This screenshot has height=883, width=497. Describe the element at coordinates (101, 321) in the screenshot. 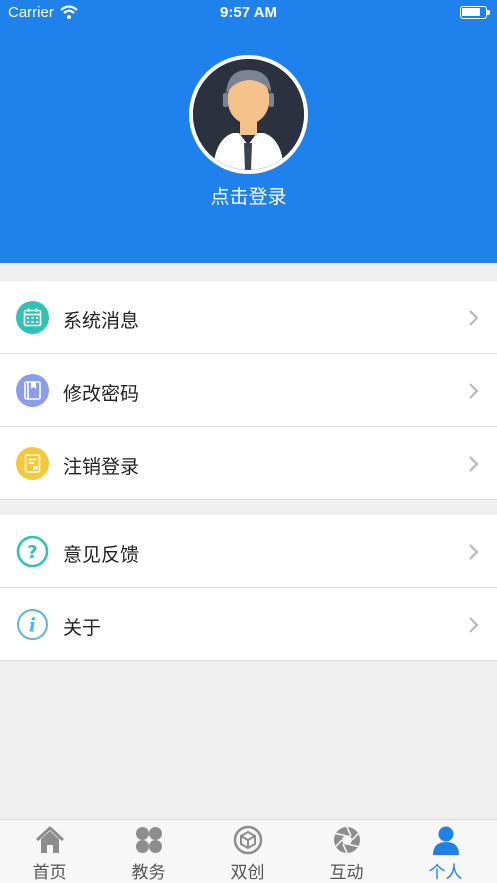

I see `menu-item-label: 系统消息` at that location.